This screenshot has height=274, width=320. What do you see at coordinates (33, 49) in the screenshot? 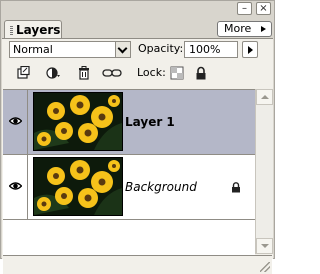
I see `blend-mode-value: Normal` at bounding box center [33, 49].